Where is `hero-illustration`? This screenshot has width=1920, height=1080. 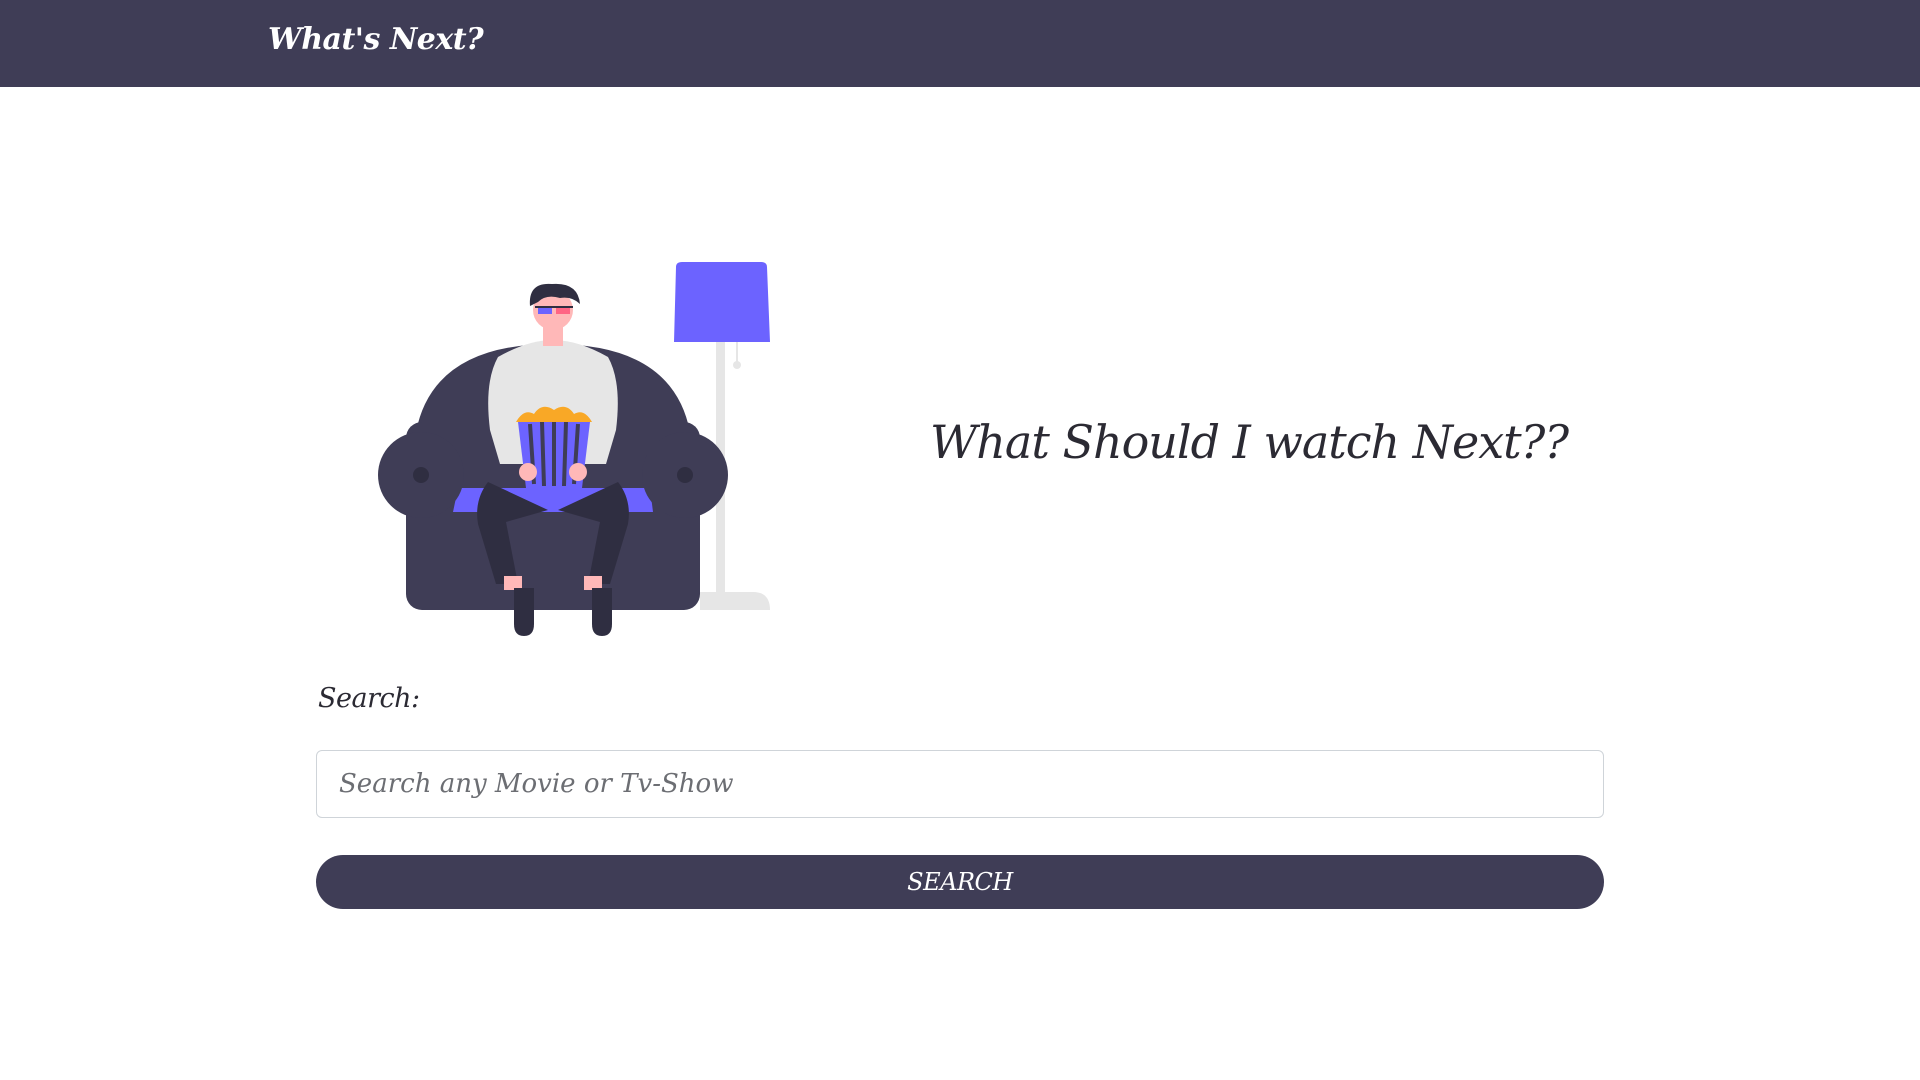
hero-illustration is located at coordinates (574, 449).